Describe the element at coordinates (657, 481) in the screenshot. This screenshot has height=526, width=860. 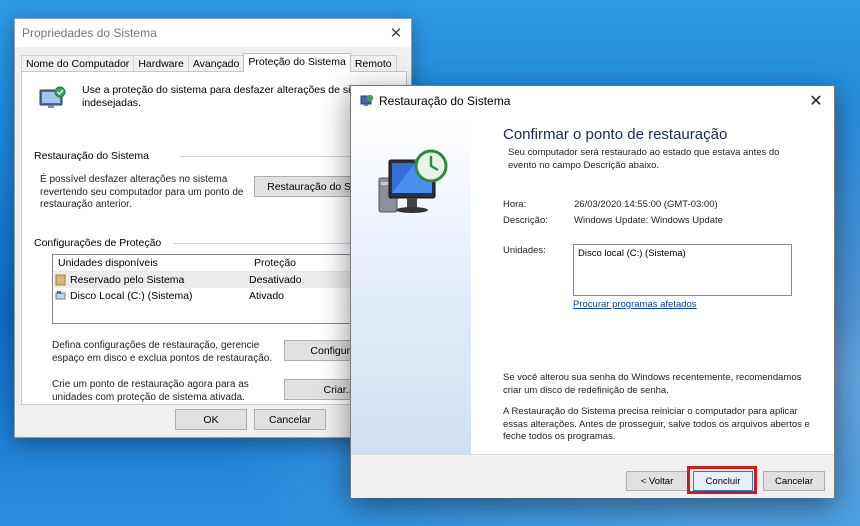
I see `back-button: < Voltar` at that location.